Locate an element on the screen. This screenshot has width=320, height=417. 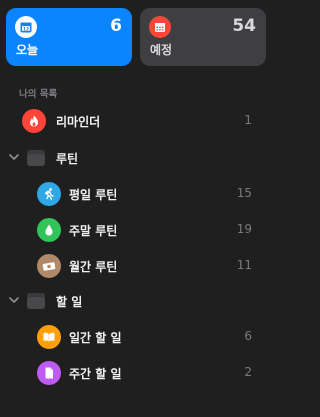
today-smart-list: 12 6 오늘 is located at coordinates (69, 37).